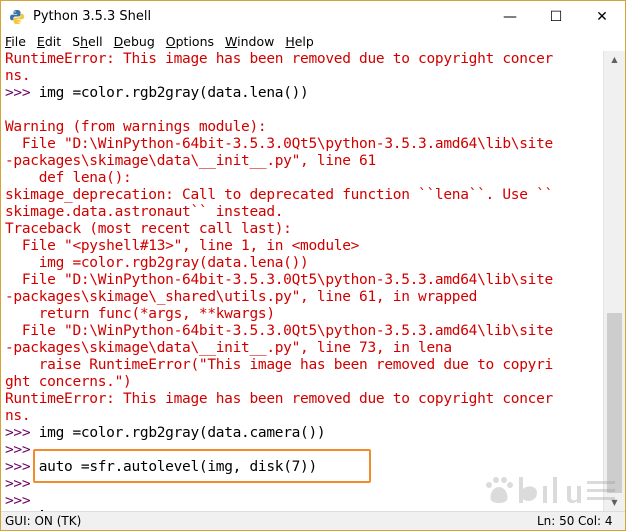 The image size is (626, 531). What do you see at coordinates (614, 281) in the screenshot?
I see `vertical-scrollbar: ▲ ▼` at bounding box center [614, 281].